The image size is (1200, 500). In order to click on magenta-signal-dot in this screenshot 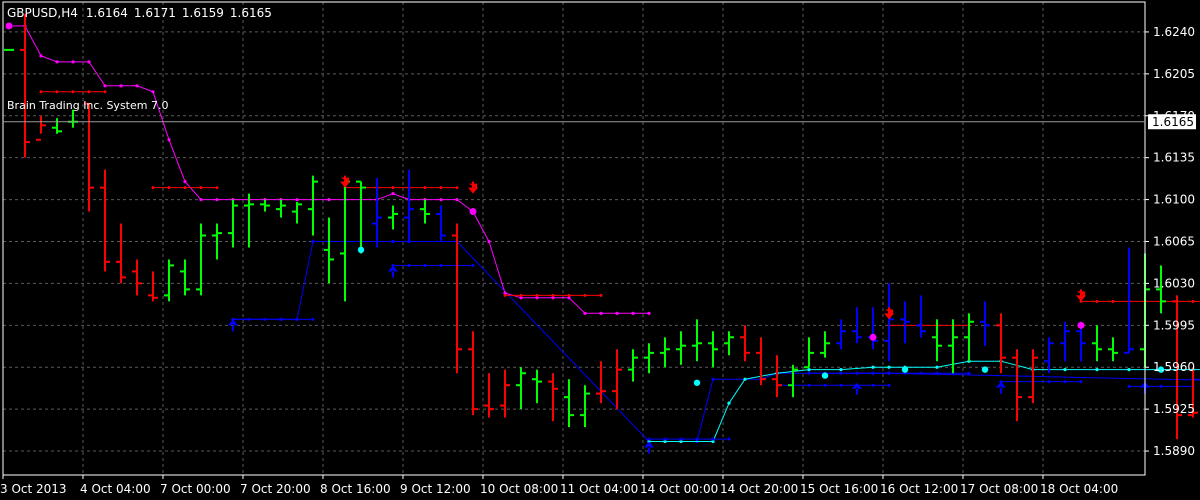, I will do `click(1081, 325)`.